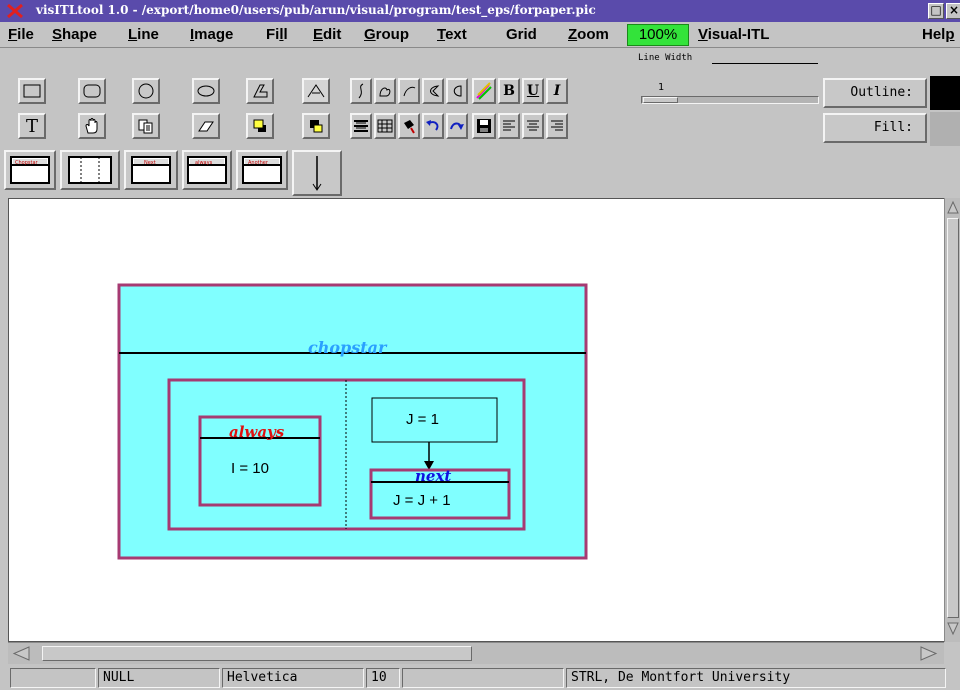 Image resolution: width=960 pixels, height=690 pixels. Describe the element at coordinates (936, 11) in the screenshot. I see `maximize-button: □` at that location.